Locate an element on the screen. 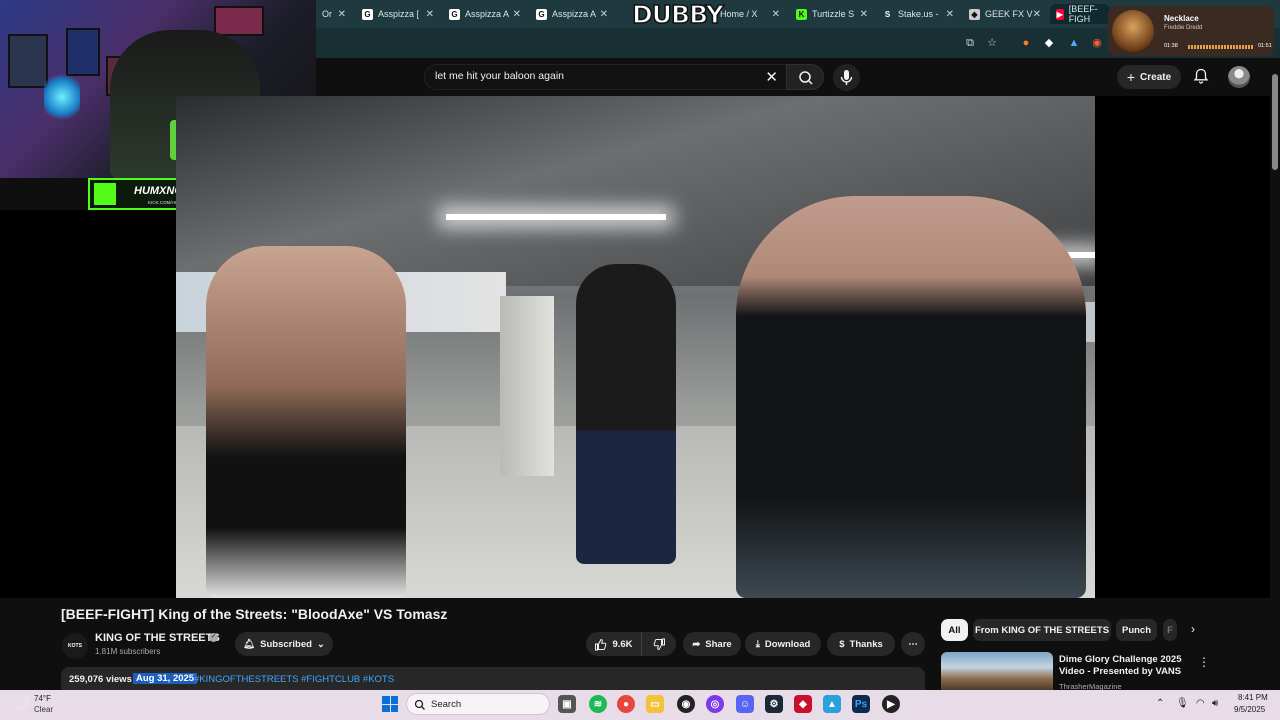 The image size is (1280, 720). share-button: ➦ Share is located at coordinates (712, 644).